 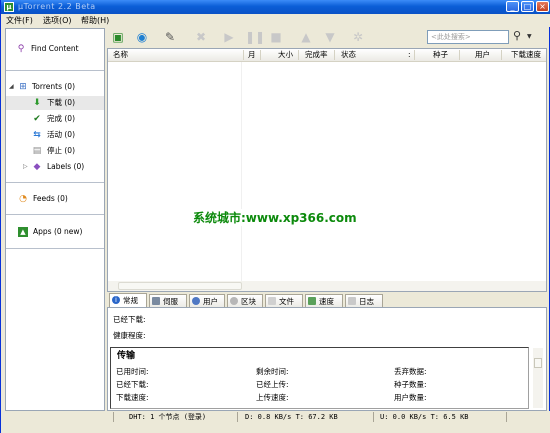 I want to click on menu-help: 帮助(H), so click(x=95, y=20).